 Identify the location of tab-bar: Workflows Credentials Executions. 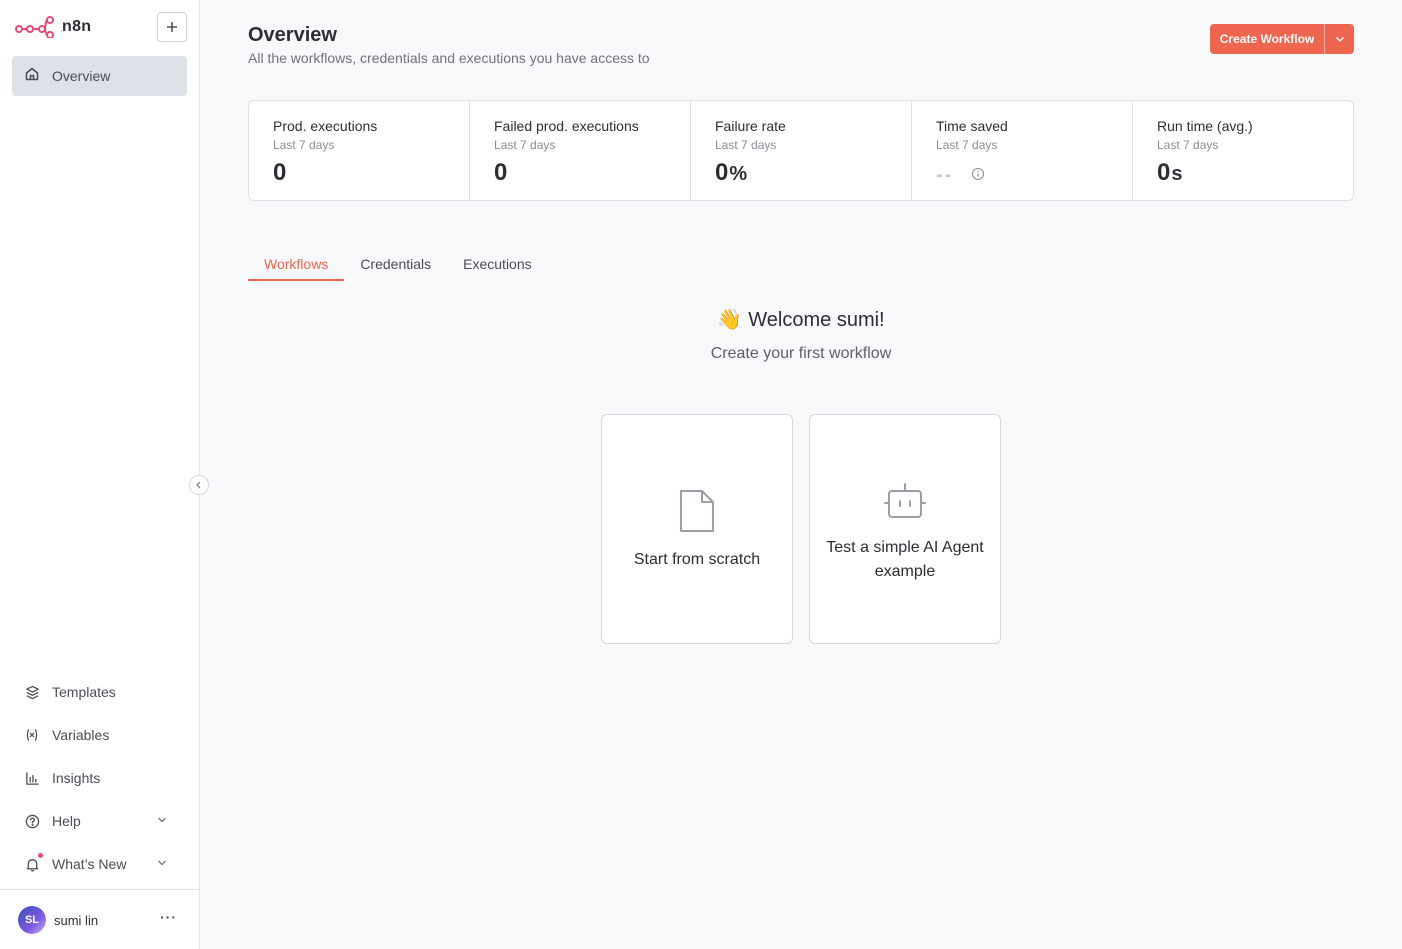
(398, 264).